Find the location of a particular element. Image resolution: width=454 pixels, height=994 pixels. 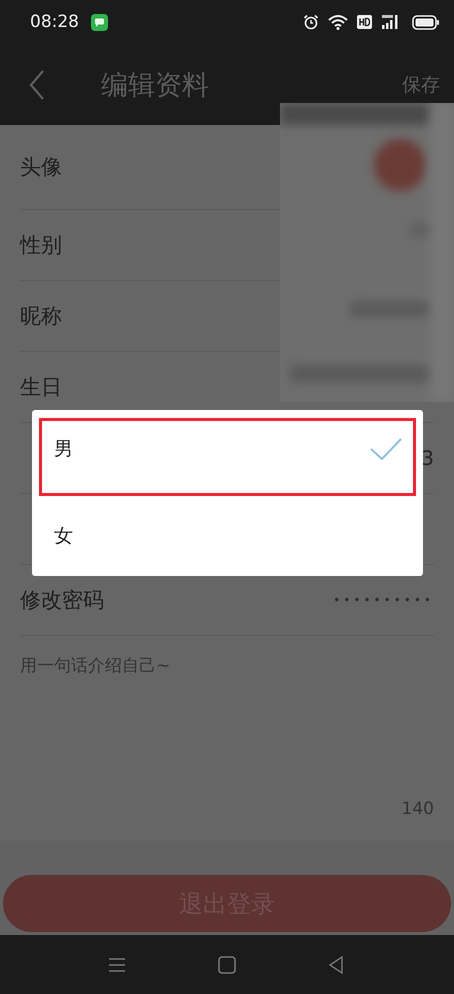

field-label: 头像 is located at coordinates (41, 167).